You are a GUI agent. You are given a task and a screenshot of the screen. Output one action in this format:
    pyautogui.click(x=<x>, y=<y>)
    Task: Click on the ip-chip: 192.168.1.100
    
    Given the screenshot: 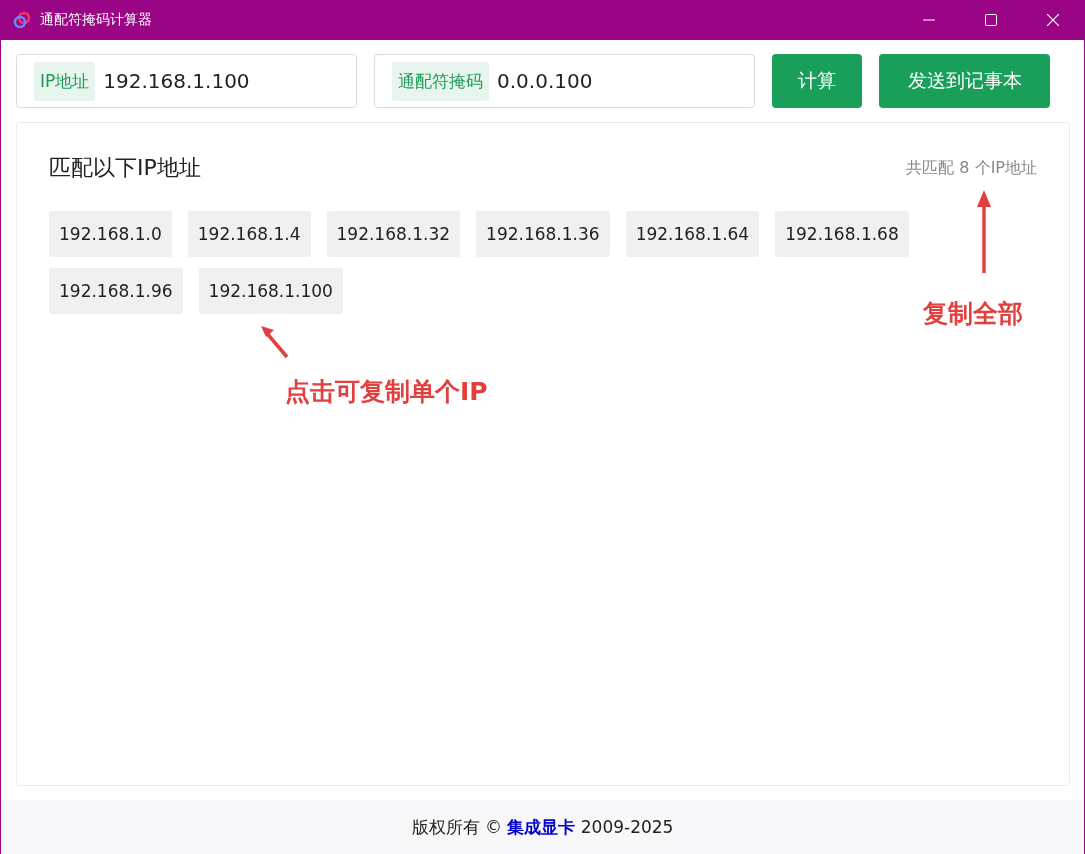 What is the action you would take?
    pyautogui.click(x=270, y=291)
    